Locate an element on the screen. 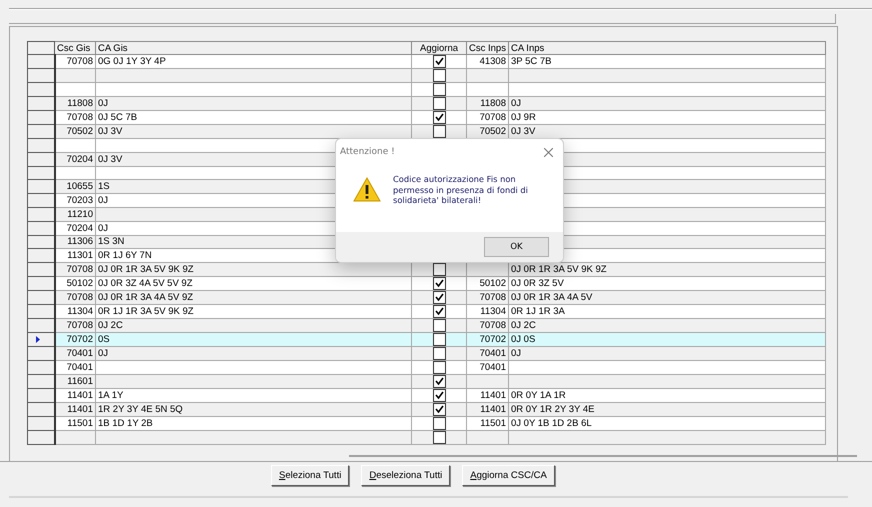 This screenshot has height=507, width=872. dialog-message: Codice autorizzazione Fis non permesso in presenza di fondi di solidarieta' bilaterali! is located at coordinates (461, 190).